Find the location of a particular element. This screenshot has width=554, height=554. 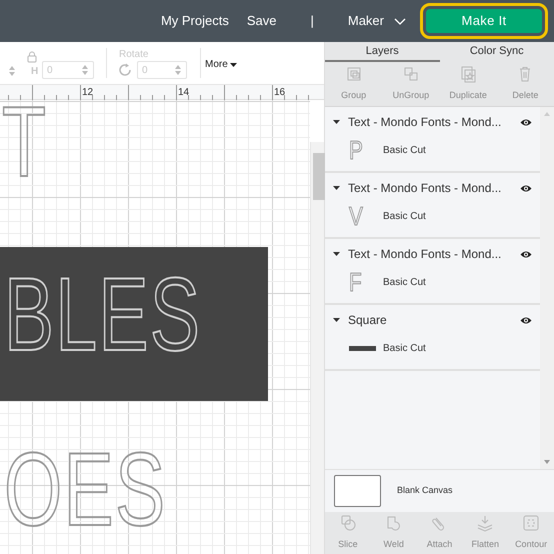

weld-icon is located at coordinates (393, 523).